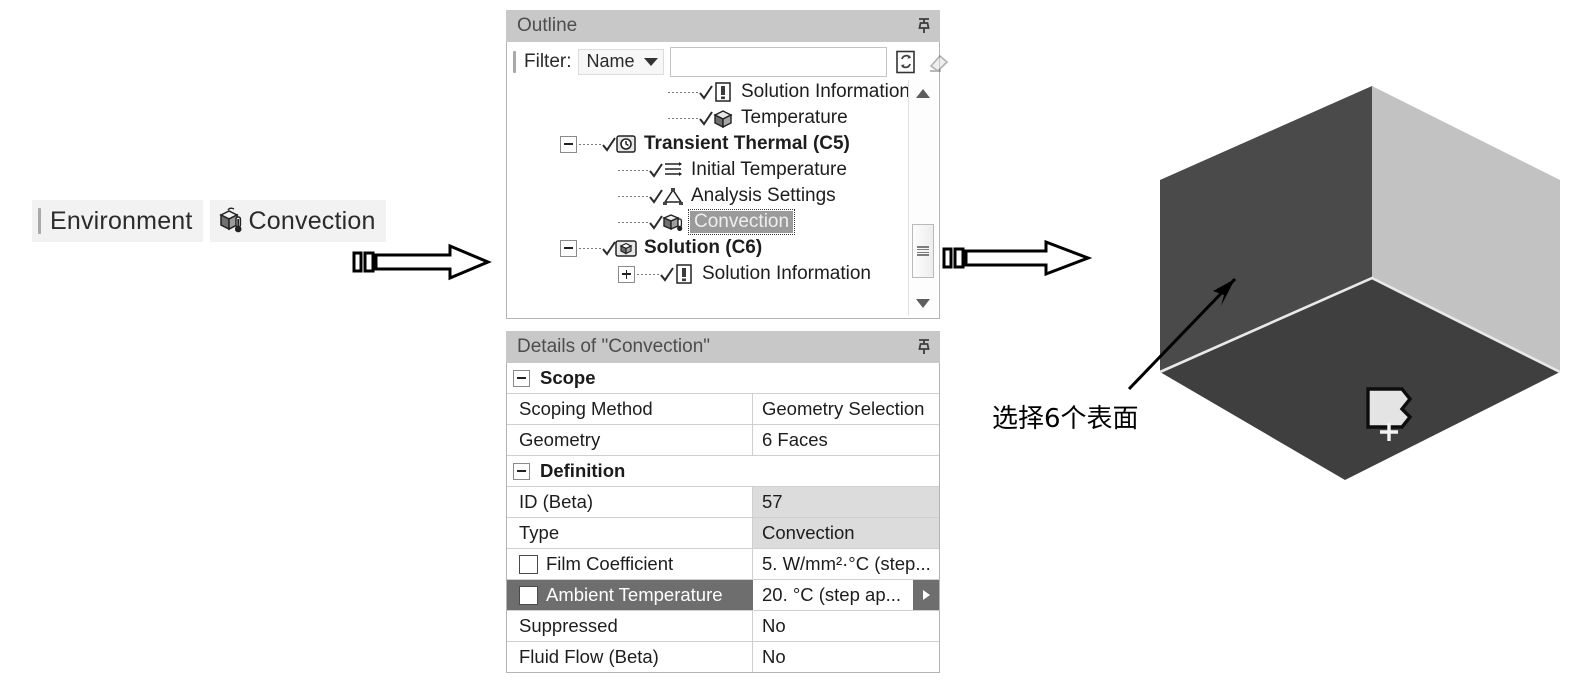 The image size is (1577, 680). Describe the element at coordinates (568, 377) in the screenshot. I see `details-category-label: Scope` at that location.